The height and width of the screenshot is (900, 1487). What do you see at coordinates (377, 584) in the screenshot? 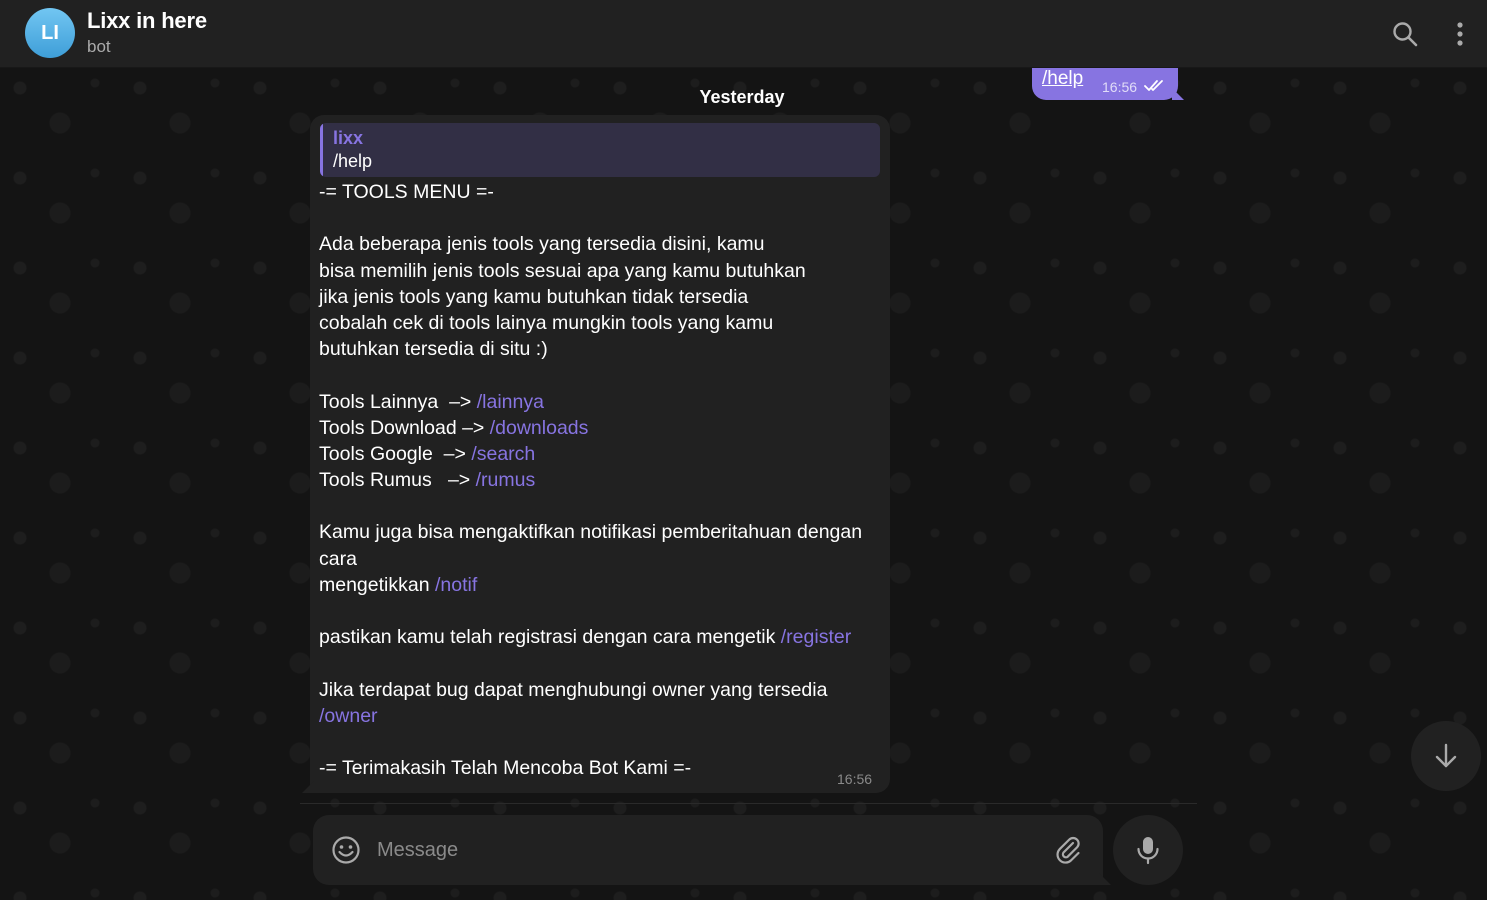
I see `notif-prefix: mengetikkan` at bounding box center [377, 584].